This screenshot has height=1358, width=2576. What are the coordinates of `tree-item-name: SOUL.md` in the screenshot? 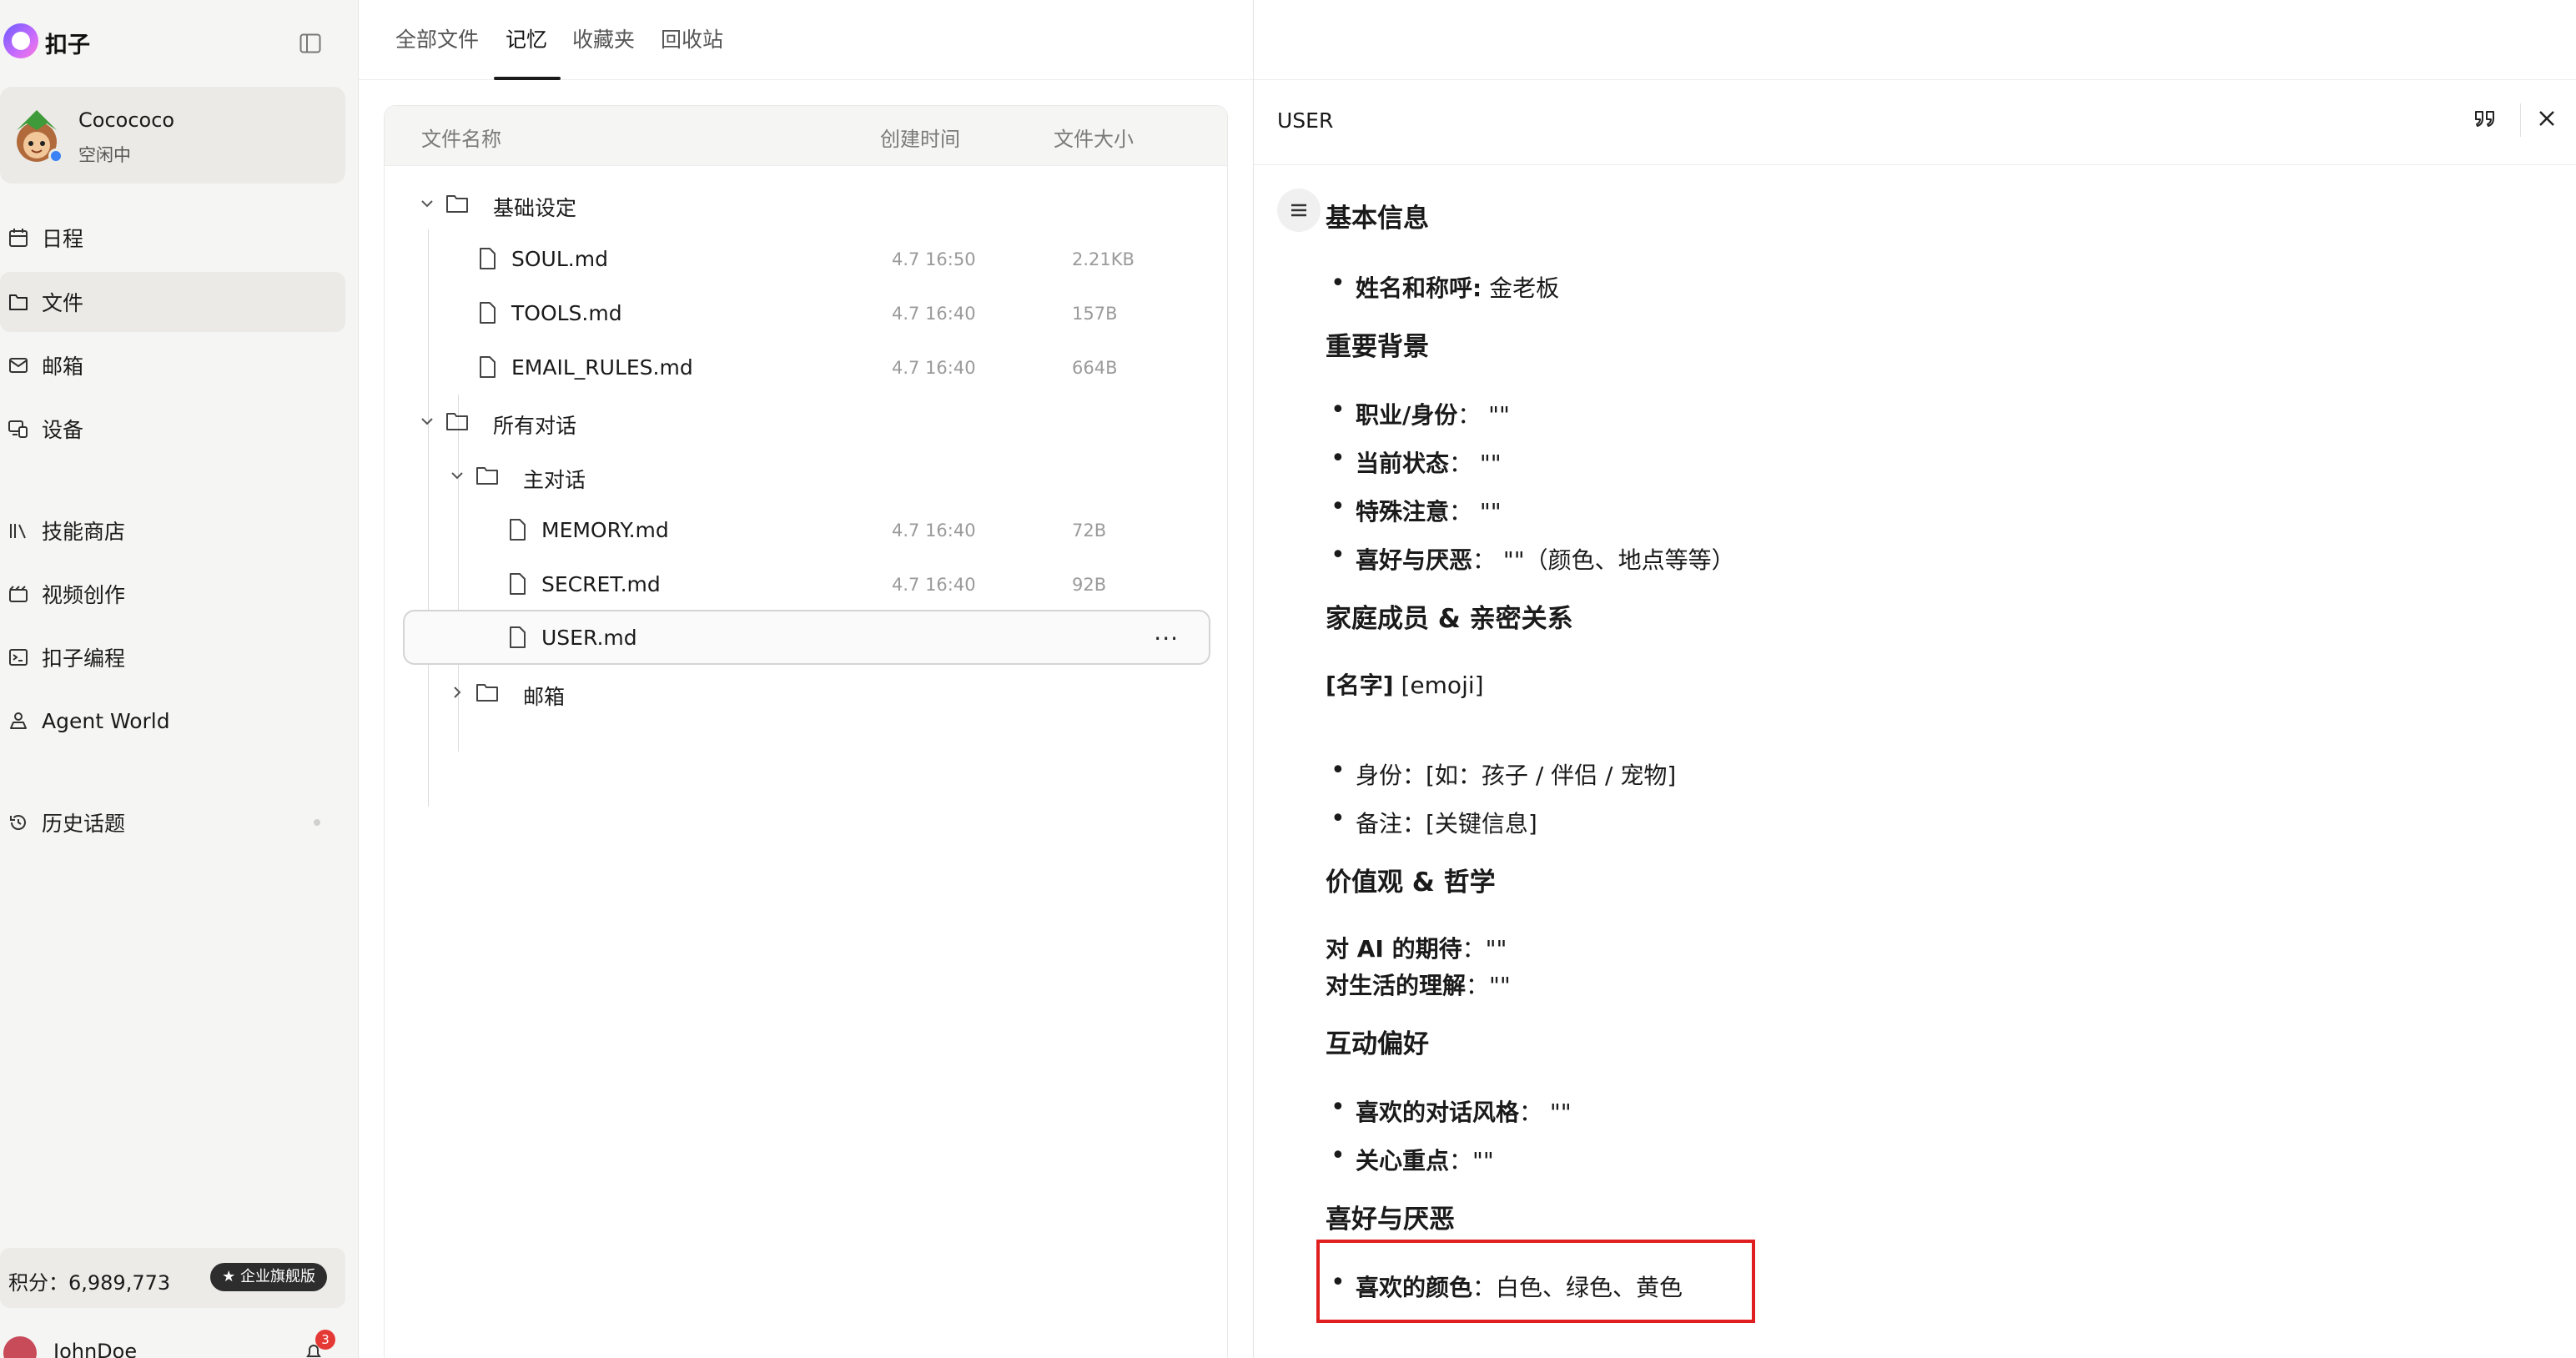 It's located at (559, 259).